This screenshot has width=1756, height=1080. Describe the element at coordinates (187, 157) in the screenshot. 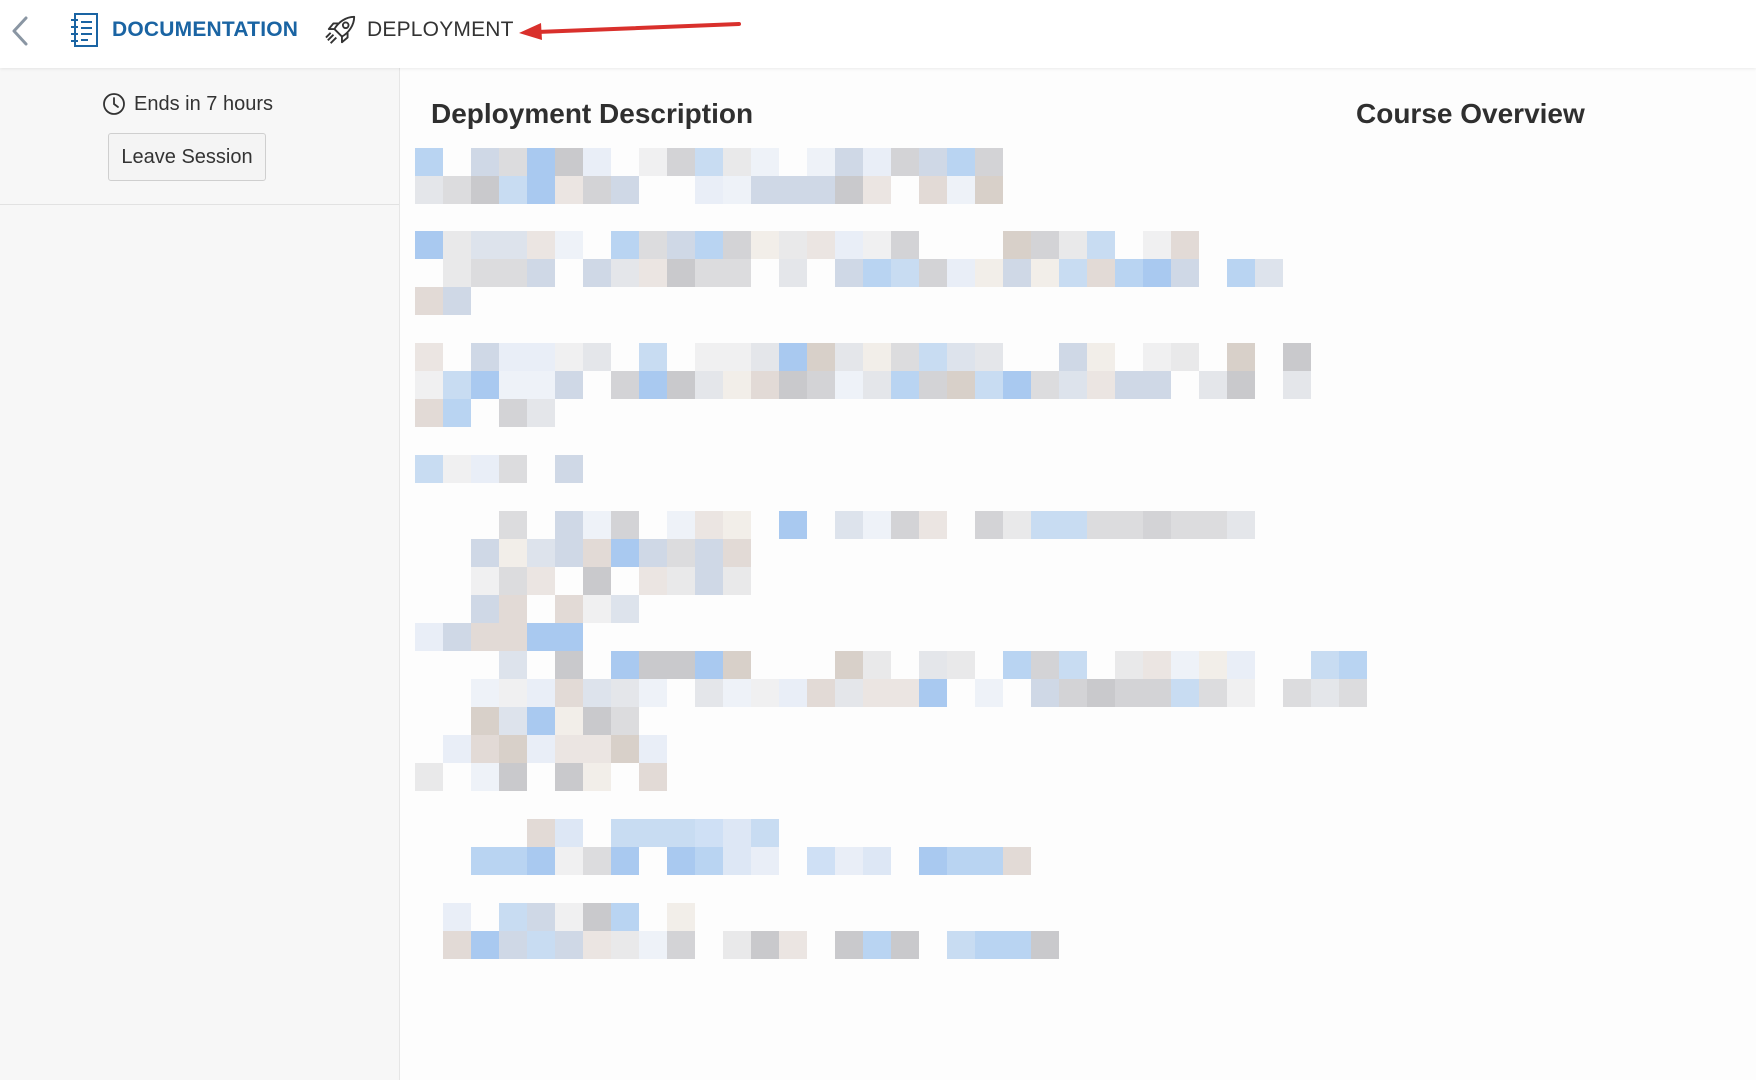

I see `leave-session-button: Leave Session` at that location.